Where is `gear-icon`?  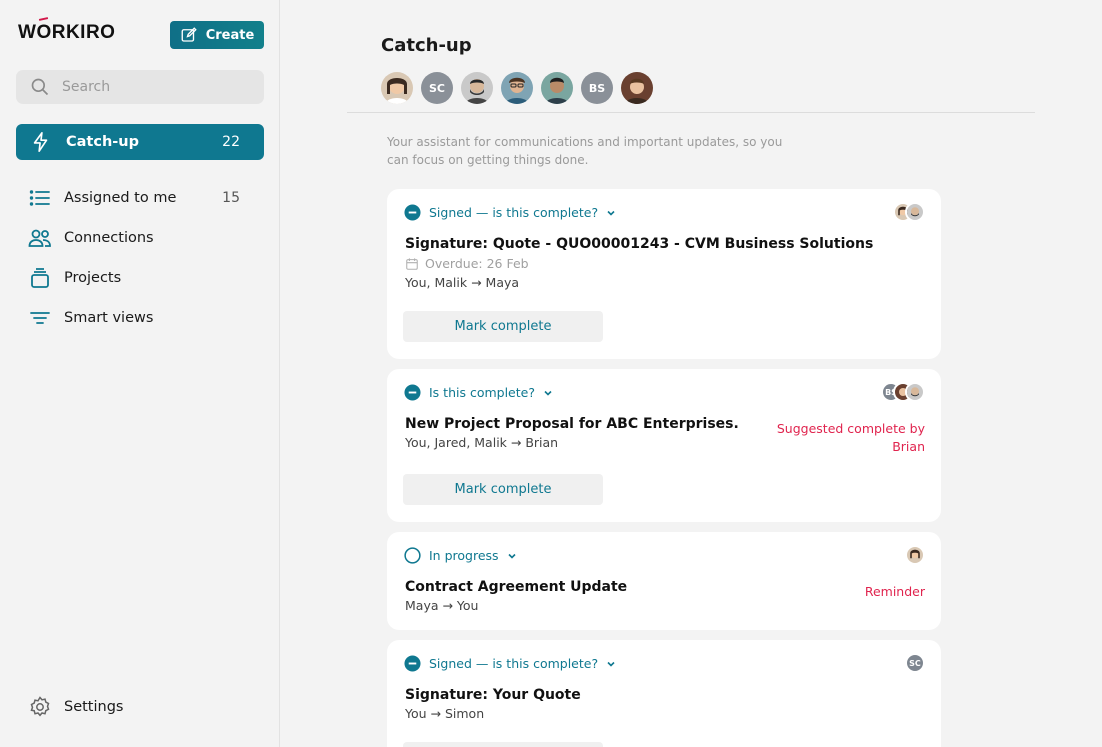
gear-icon is located at coordinates (40, 706).